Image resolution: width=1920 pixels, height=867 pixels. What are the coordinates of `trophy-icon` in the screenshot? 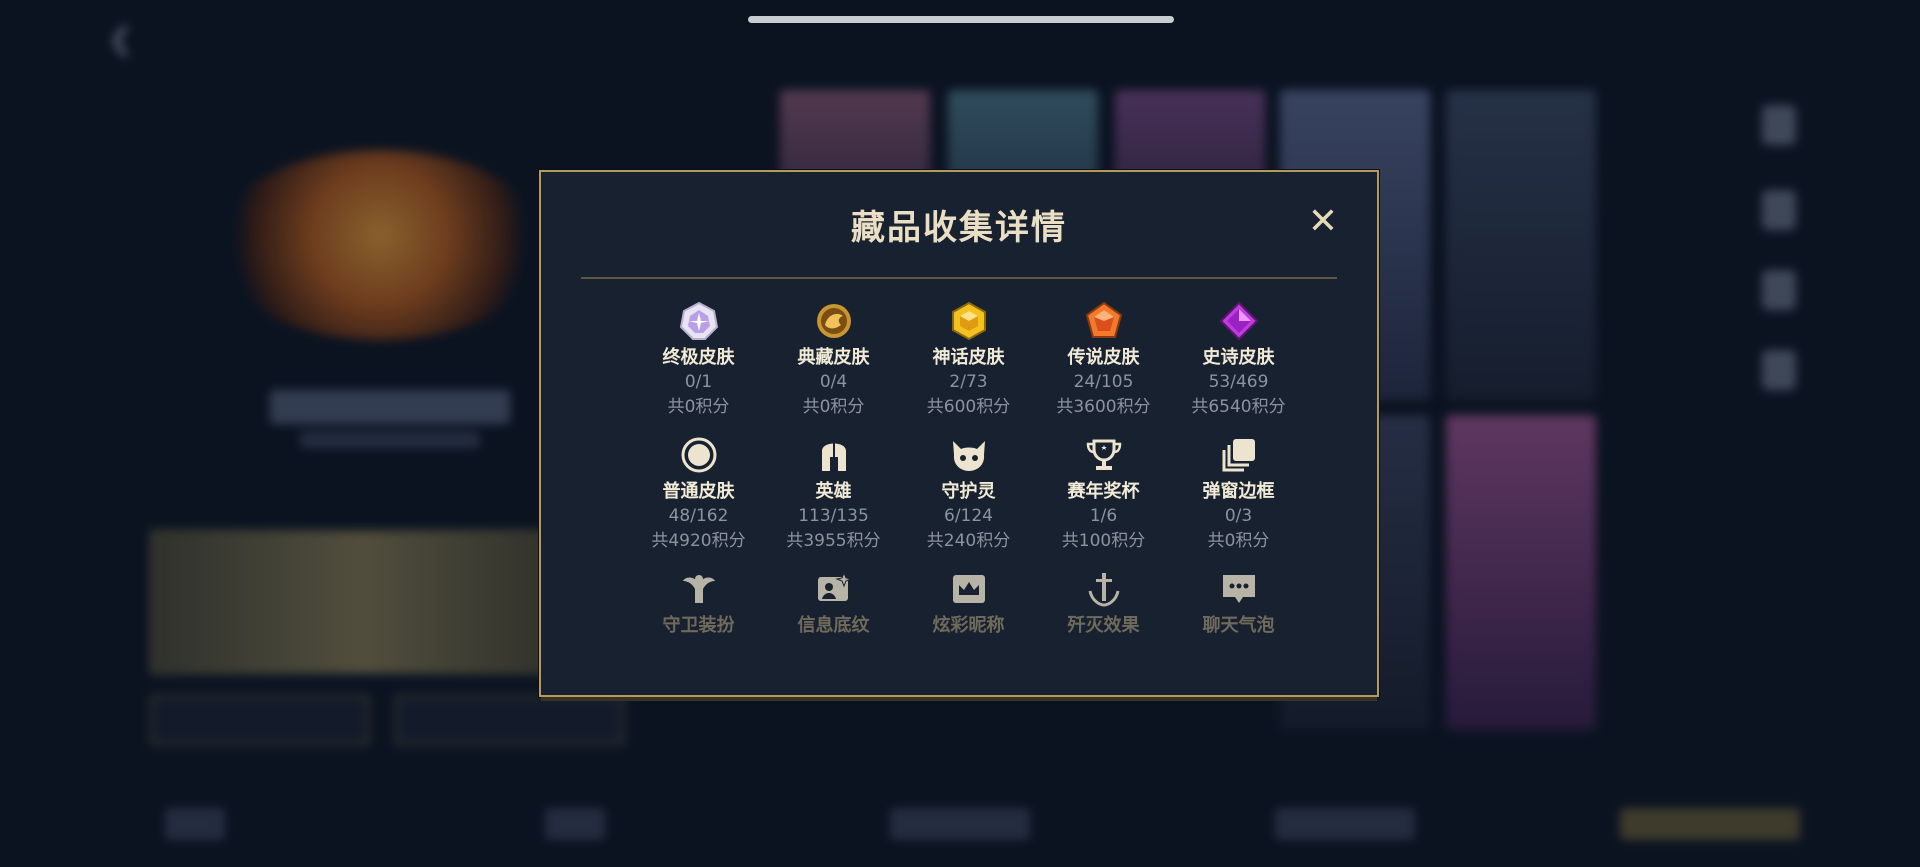 It's located at (1104, 455).